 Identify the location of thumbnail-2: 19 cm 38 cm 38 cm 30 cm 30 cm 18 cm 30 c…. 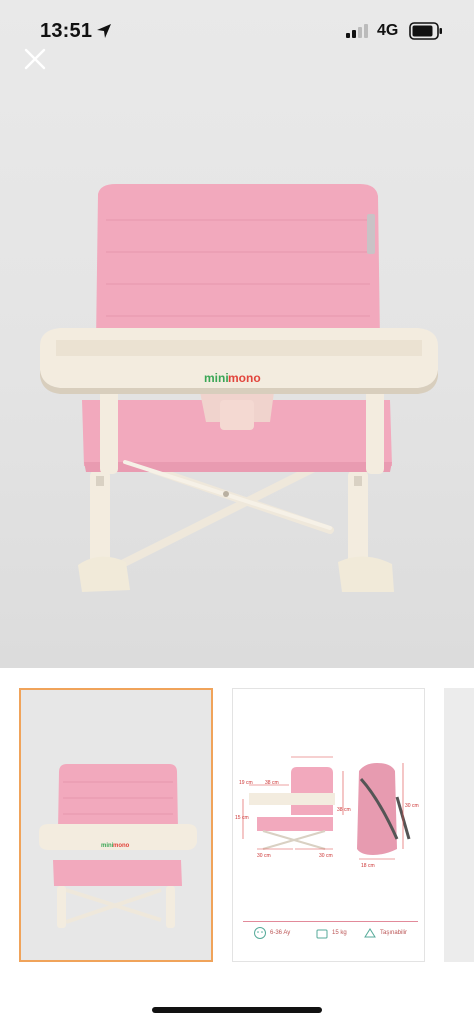
(328, 825).